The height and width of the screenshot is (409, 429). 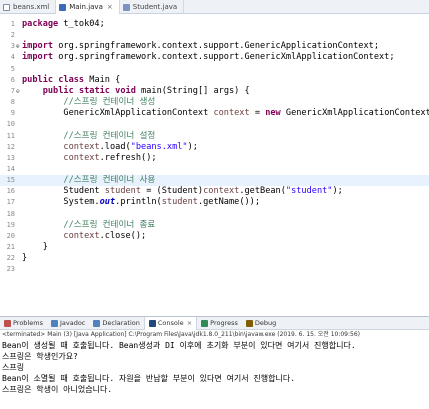 What do you see at coordinates (10, 235) in the screenshot?
I see `line-number: 20` at bounding box center [10, 235].